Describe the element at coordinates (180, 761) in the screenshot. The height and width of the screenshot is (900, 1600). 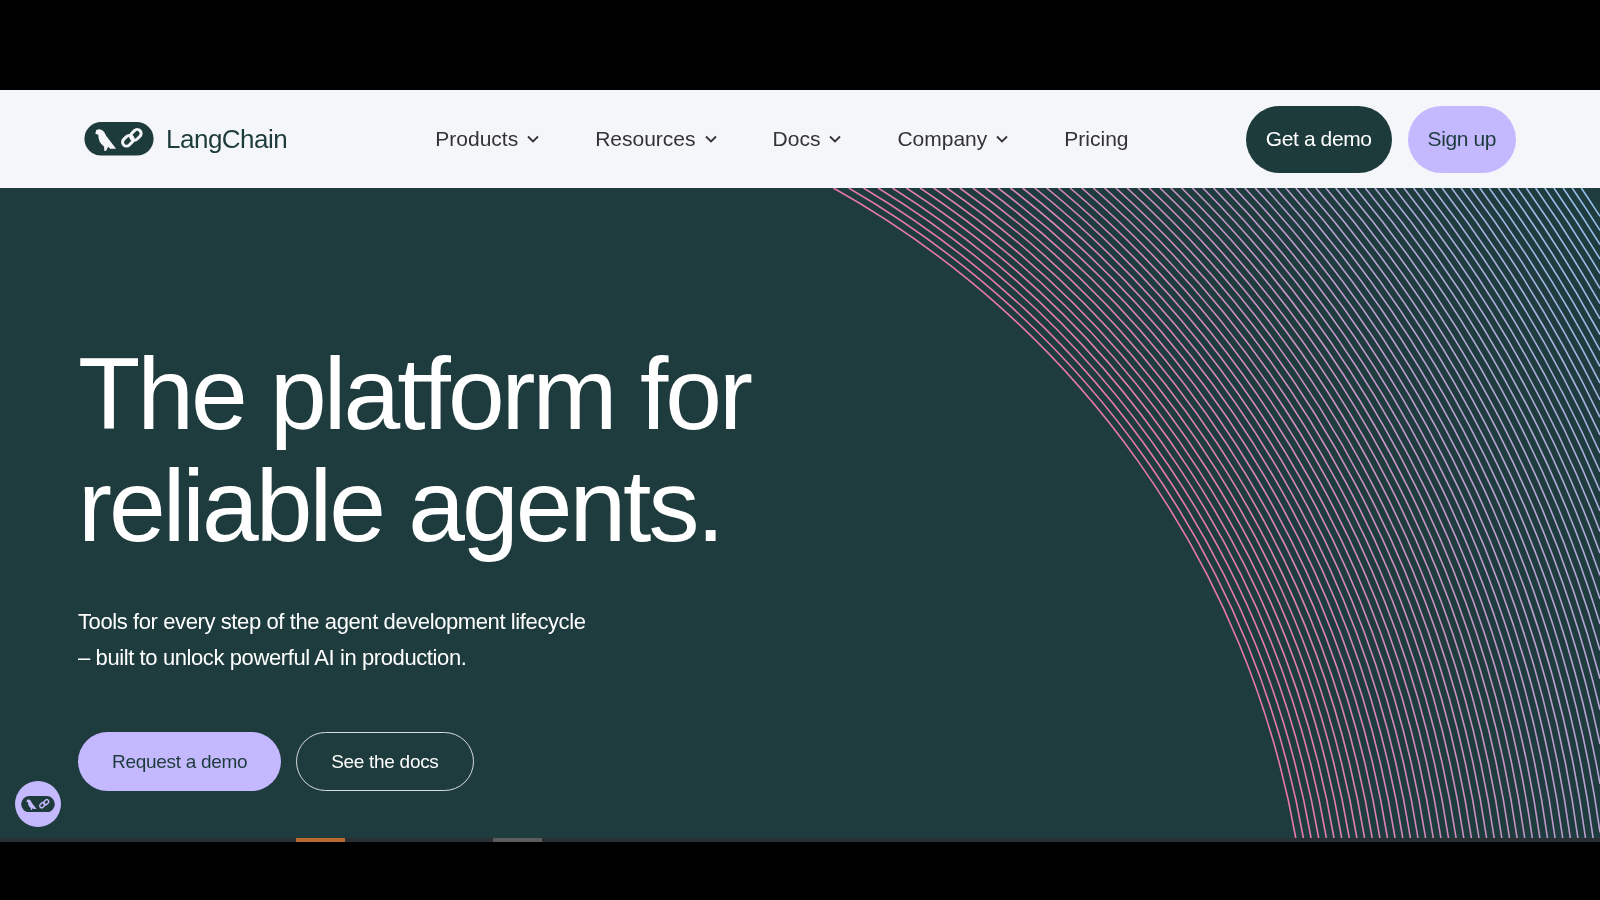
I see `request-demo-button: Request a demo` at that location.